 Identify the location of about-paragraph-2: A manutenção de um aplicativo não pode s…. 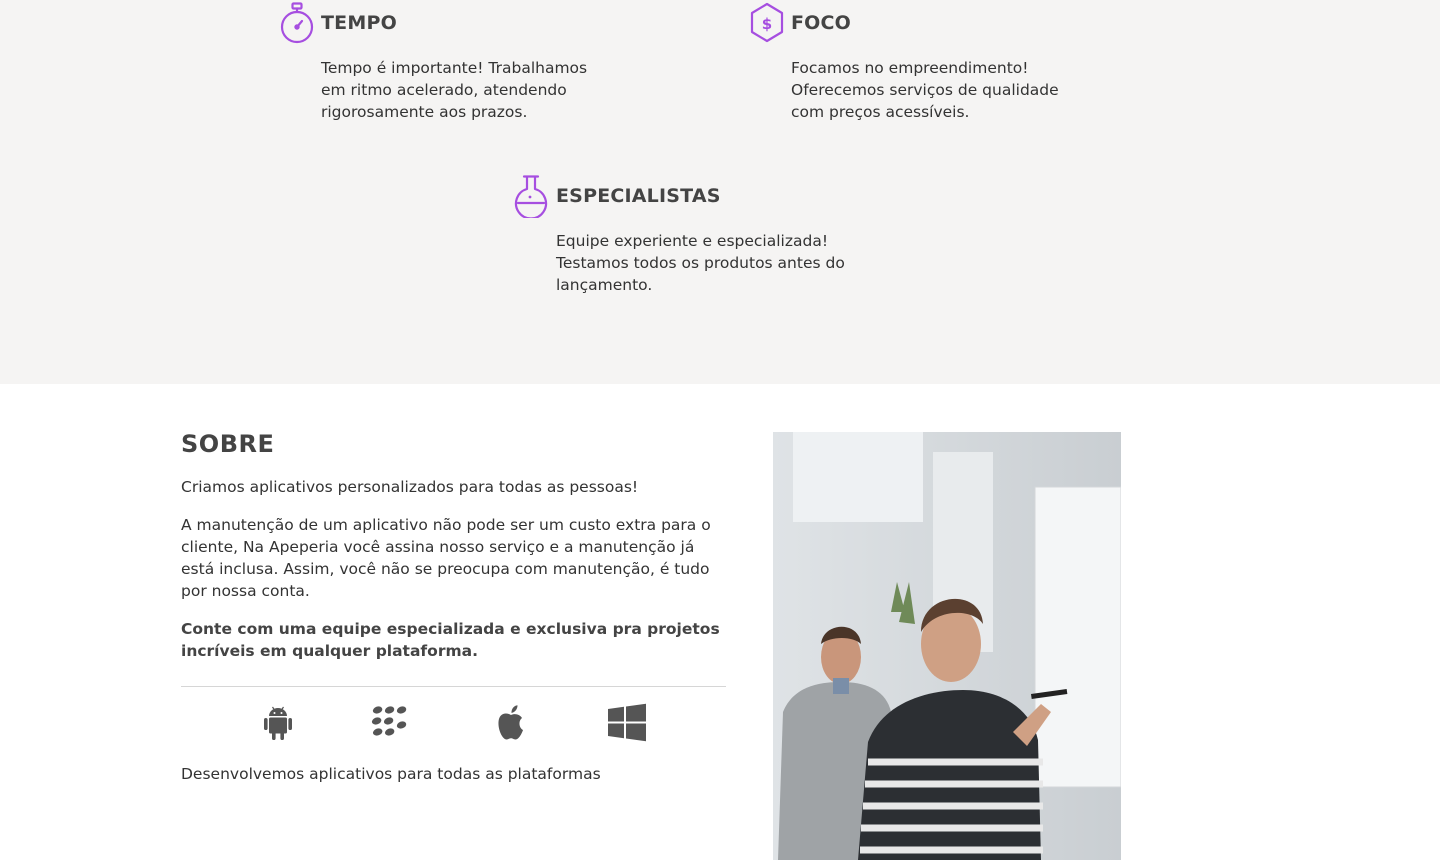
(446, 558).